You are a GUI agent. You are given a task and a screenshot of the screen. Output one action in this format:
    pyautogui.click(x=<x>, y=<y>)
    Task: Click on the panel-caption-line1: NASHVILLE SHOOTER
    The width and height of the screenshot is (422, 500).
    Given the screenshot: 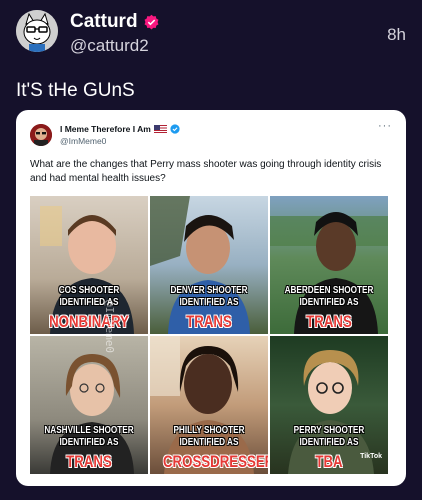 What is the action you would take?
    pyautogui.click(x=89, y=430)
    